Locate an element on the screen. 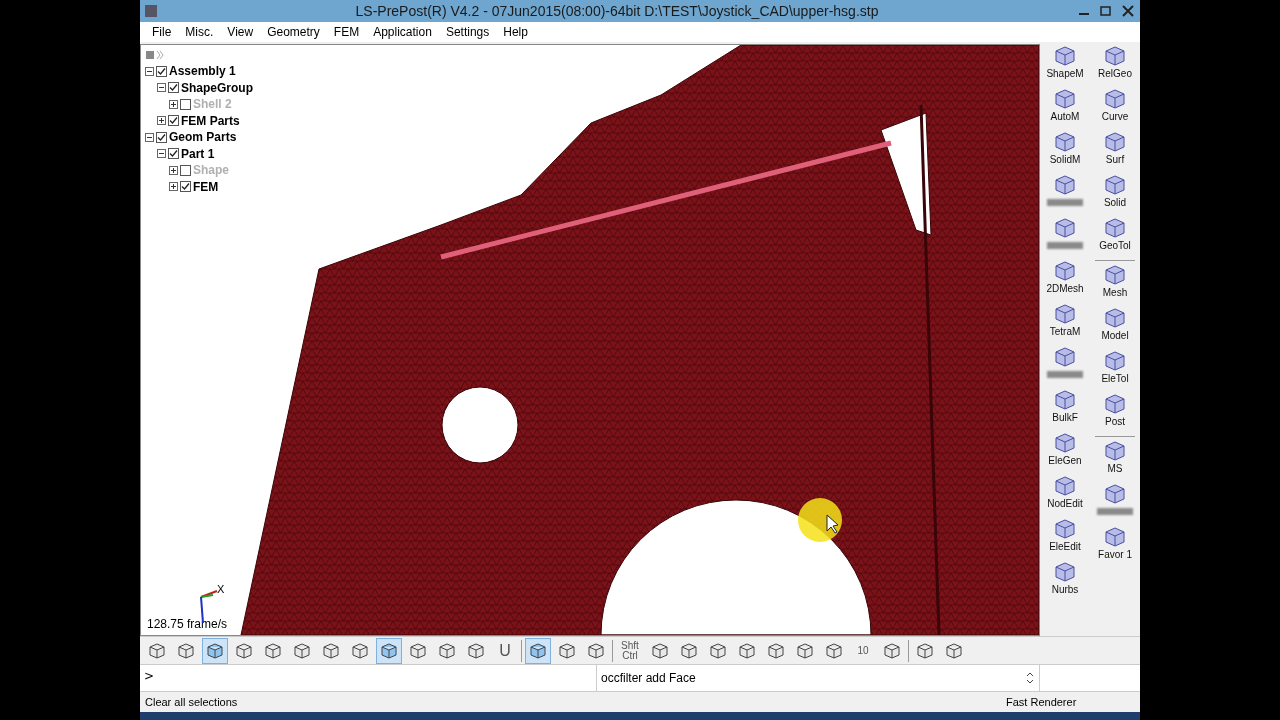 The width and height of the screenshot is (1280, 720). menu-item: View is located at coordinates (240, 31).